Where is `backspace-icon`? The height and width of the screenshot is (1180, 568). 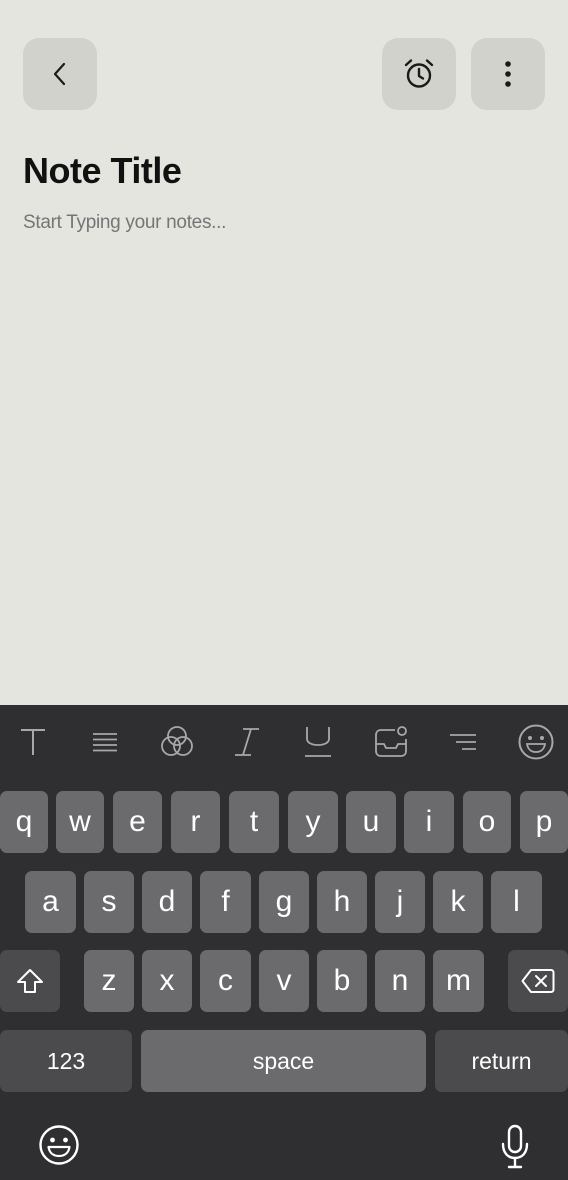 backspace-icon is located at coordinates (538, 981).